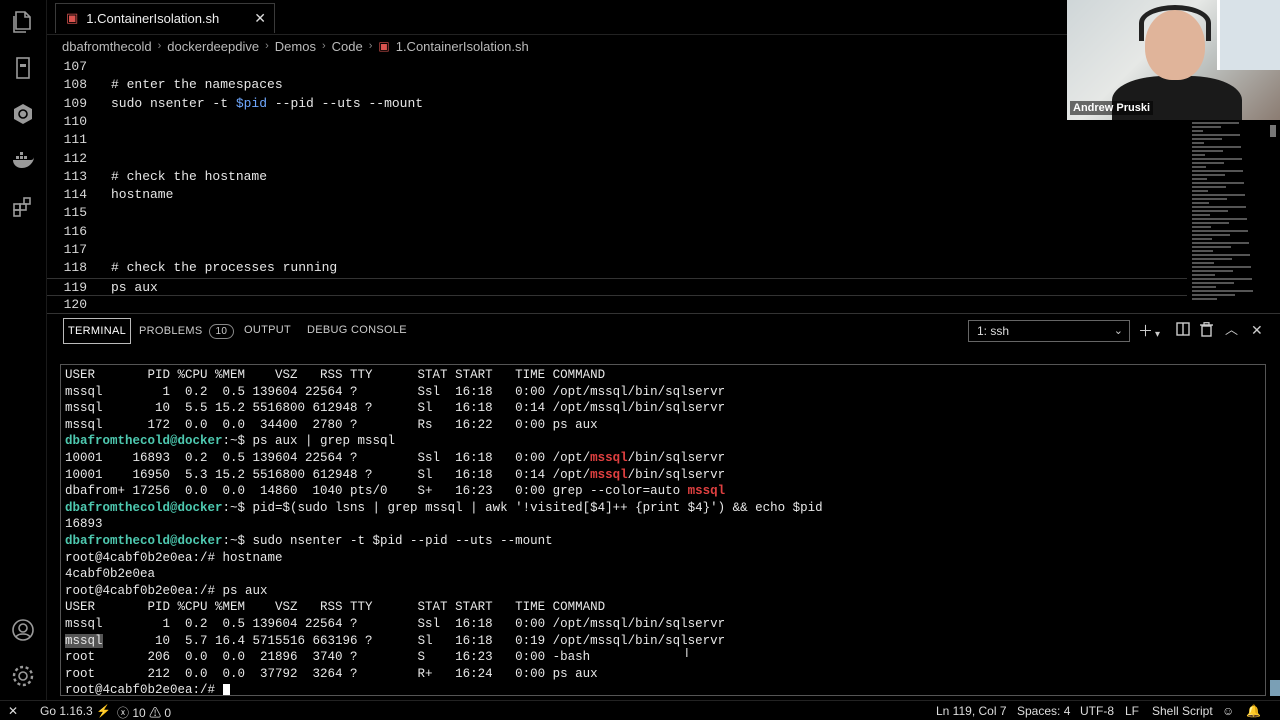 This screenshot has width=1280, height=720. Describe the element at coordinates (1043, 711) in the screenshot. I see `indentation: Spaces: 4` at that location.